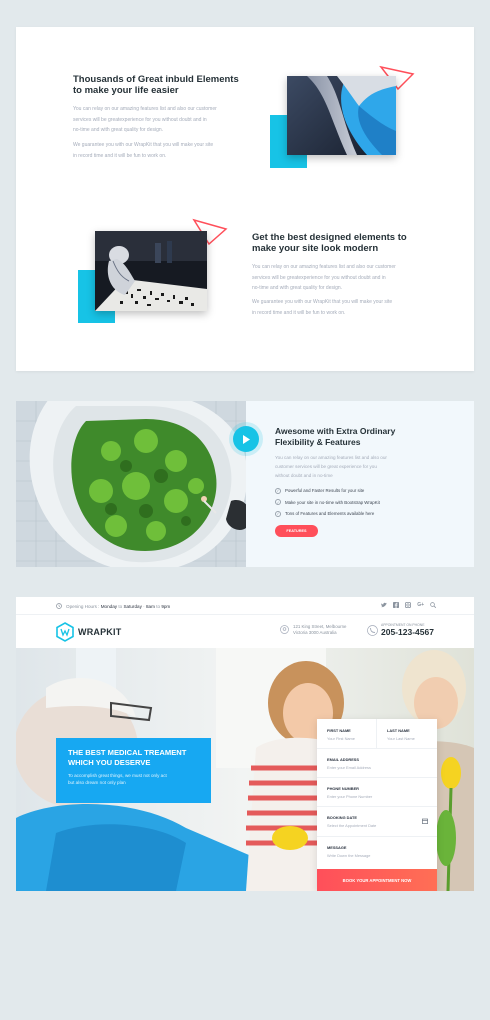  I want to click on phone-field: PHONE NUMBER Enter your Phone Number, so click(377, 792).